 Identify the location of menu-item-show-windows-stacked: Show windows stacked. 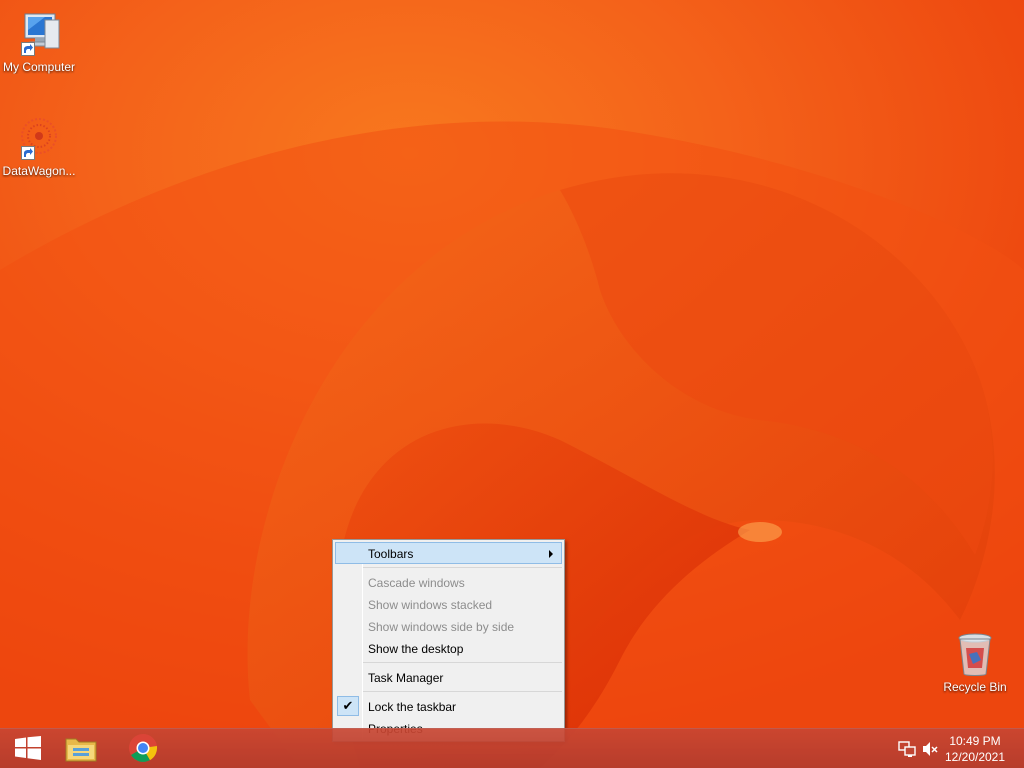
(448, 604).